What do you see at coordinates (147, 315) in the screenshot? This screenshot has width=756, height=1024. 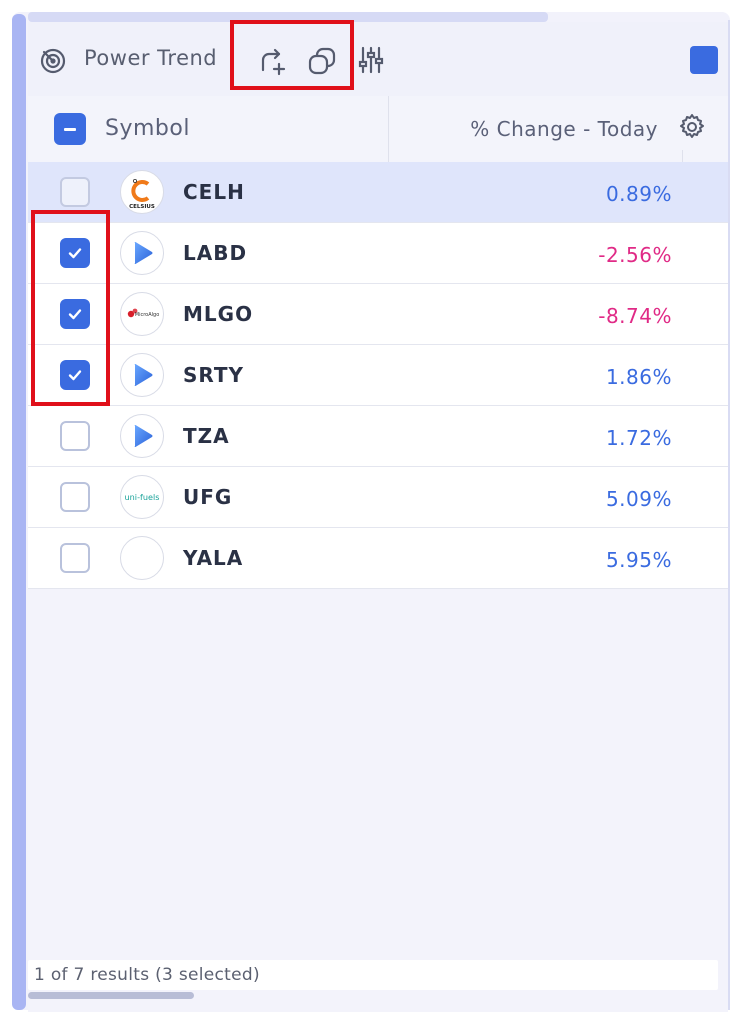 I see `svg-text: MicroAlgo` at bounding box center [147, 315].